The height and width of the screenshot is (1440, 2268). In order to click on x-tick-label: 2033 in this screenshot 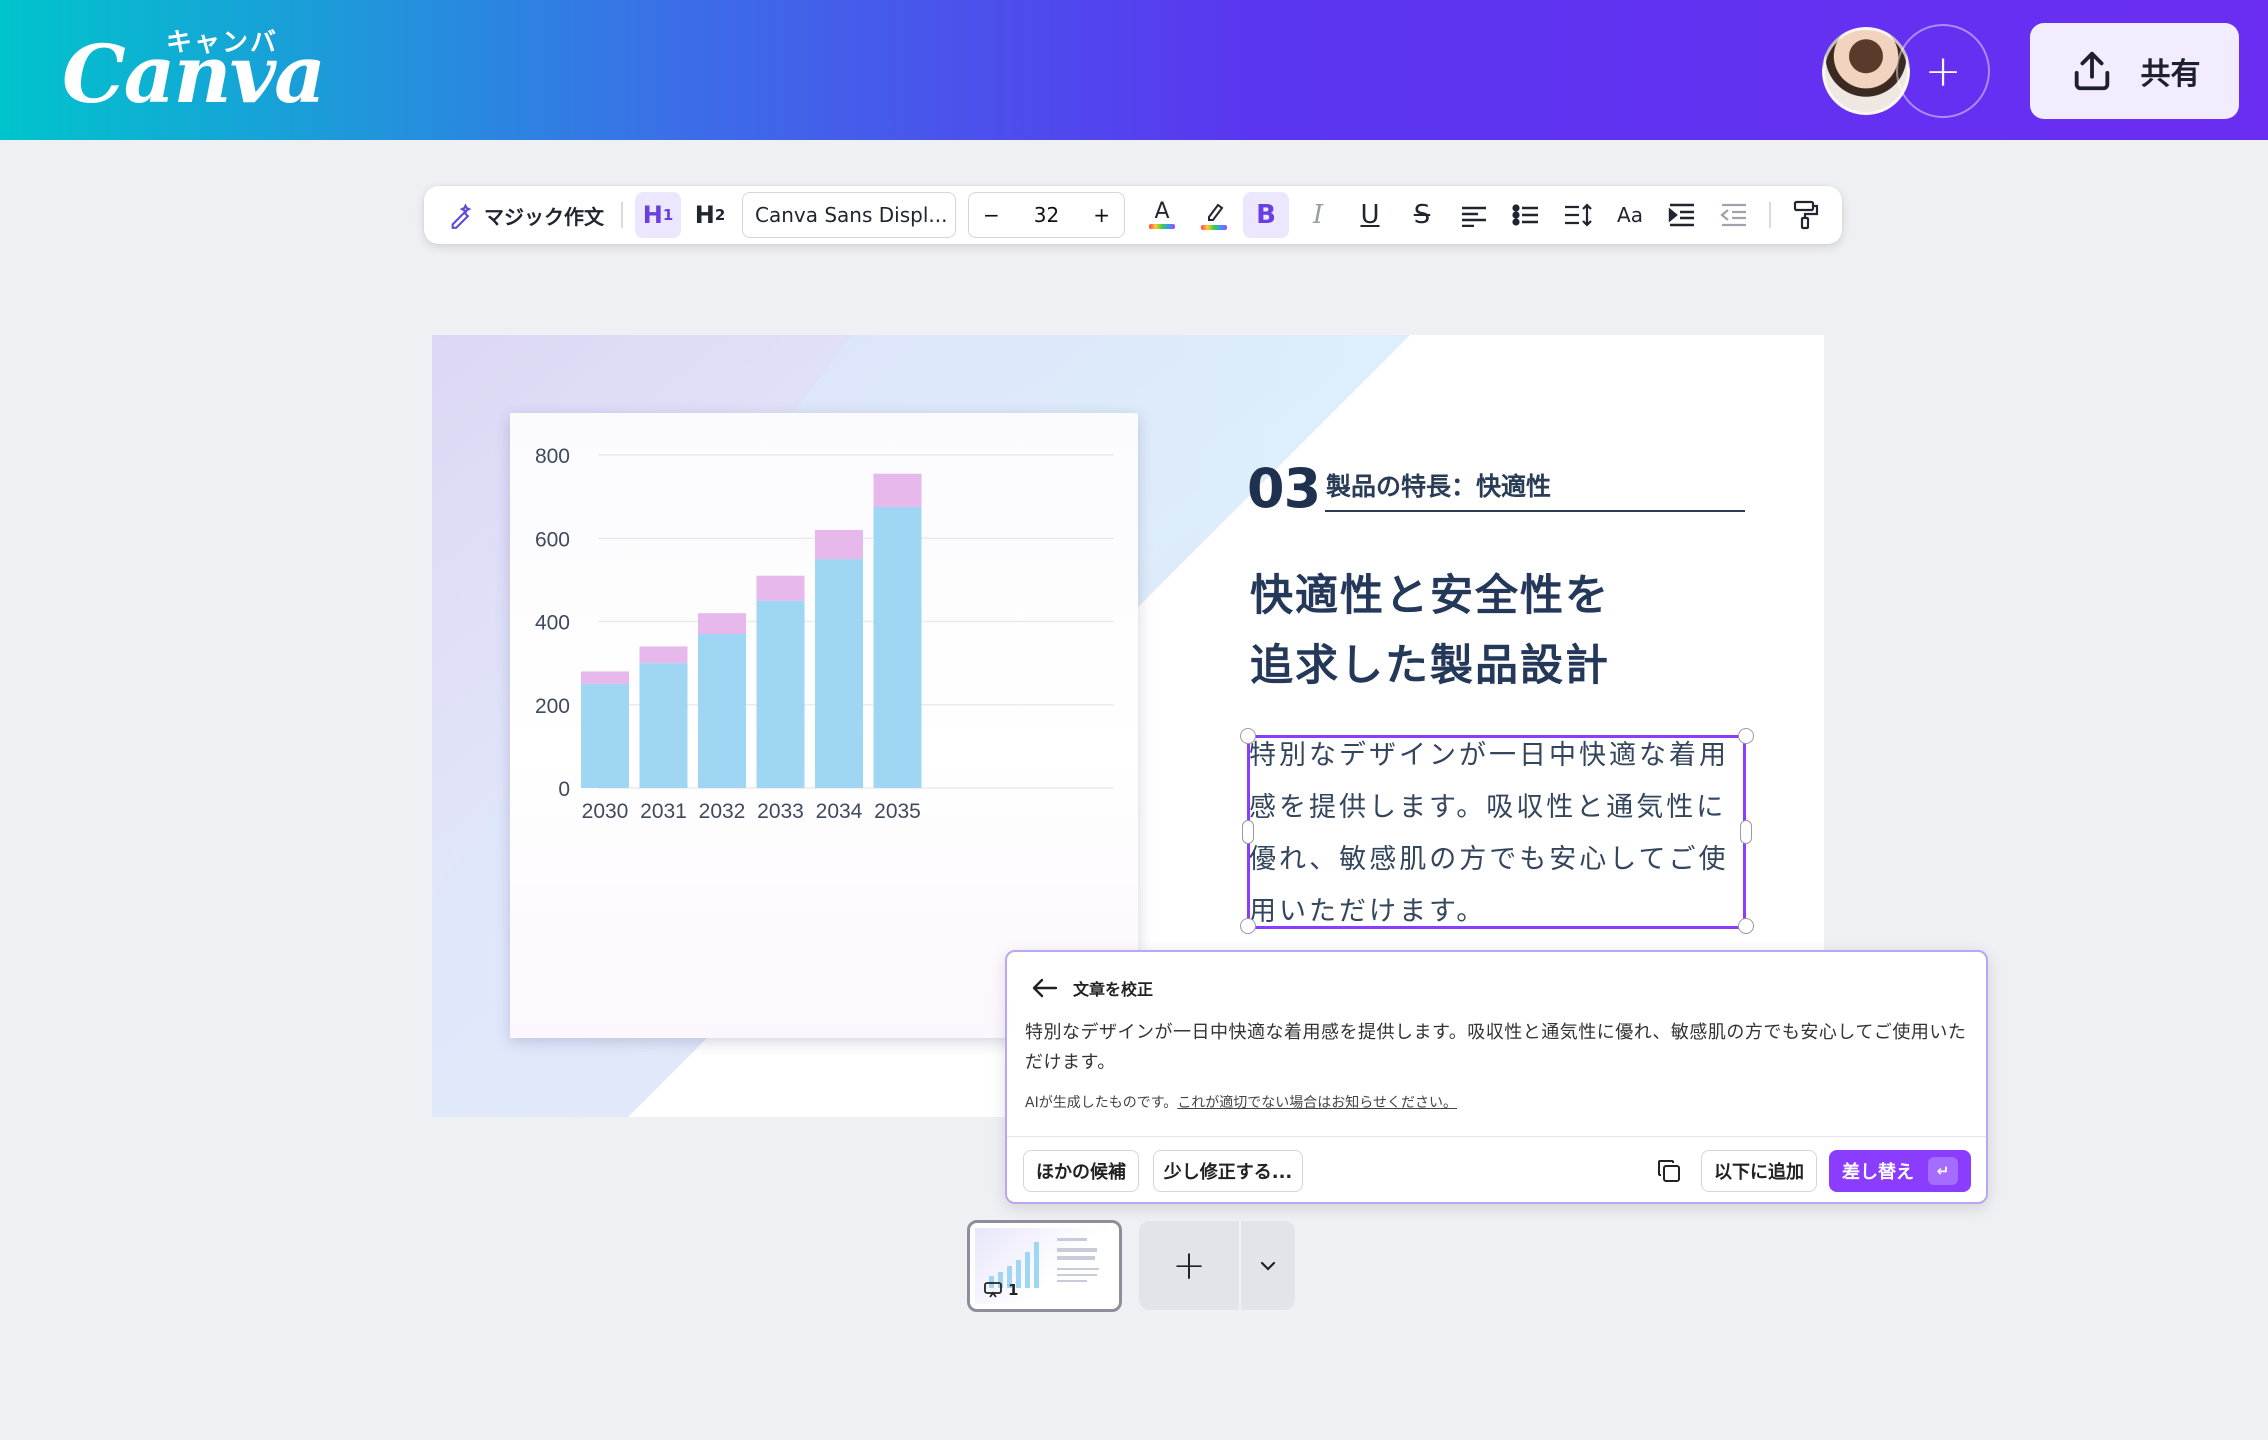, I will do `click(780, 811)`.